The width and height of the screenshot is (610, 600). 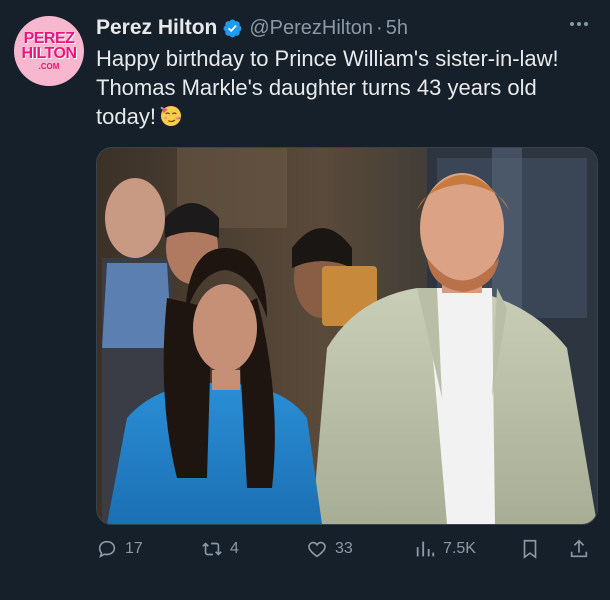 I want to click on repost-button: 4, so click(x=220, y=549).